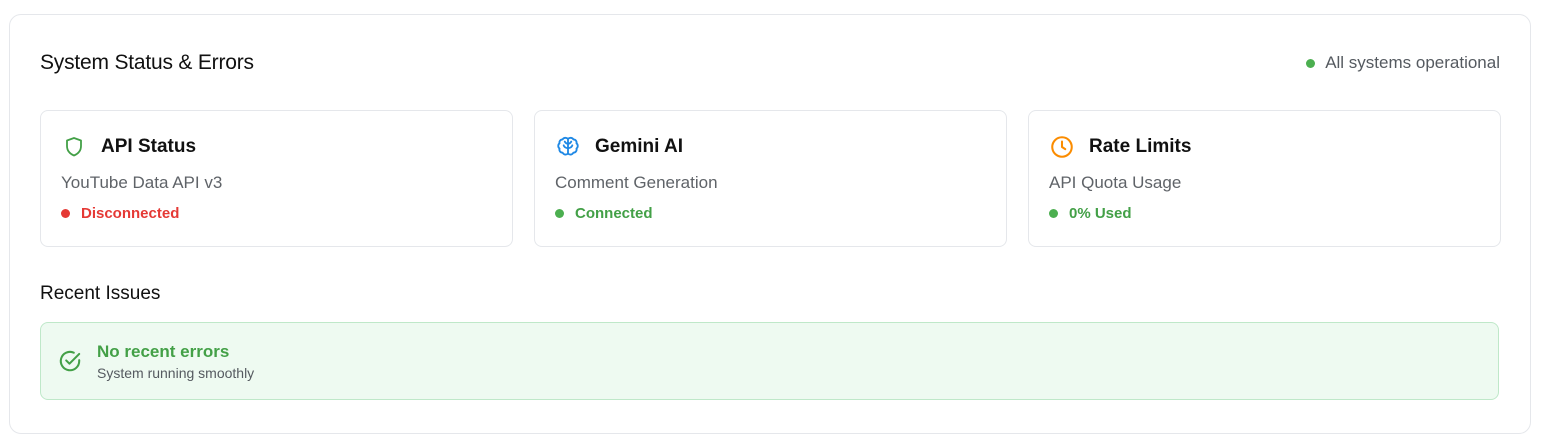  What do you see at coordinates (1264, 213) in the screenshot?
I see `status-badge: 0% Used` at bounding box center [1264, 213].